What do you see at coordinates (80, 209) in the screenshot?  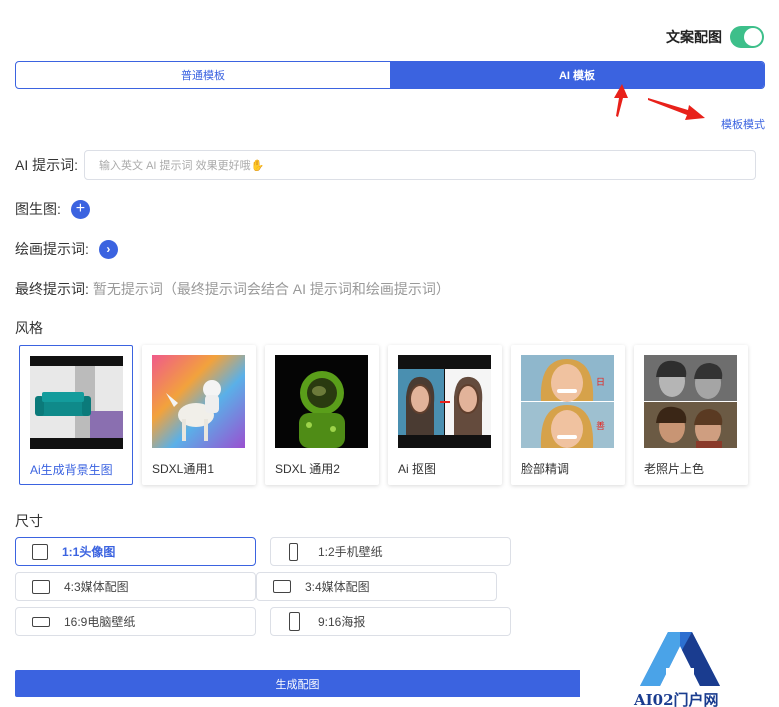 I see `plus-icon: +` at bounding box center [80, 209].